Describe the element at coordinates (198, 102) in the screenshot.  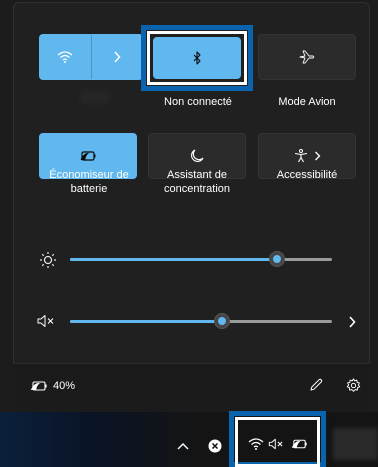
I see `bluetooth-label: Non connecté` at that location.